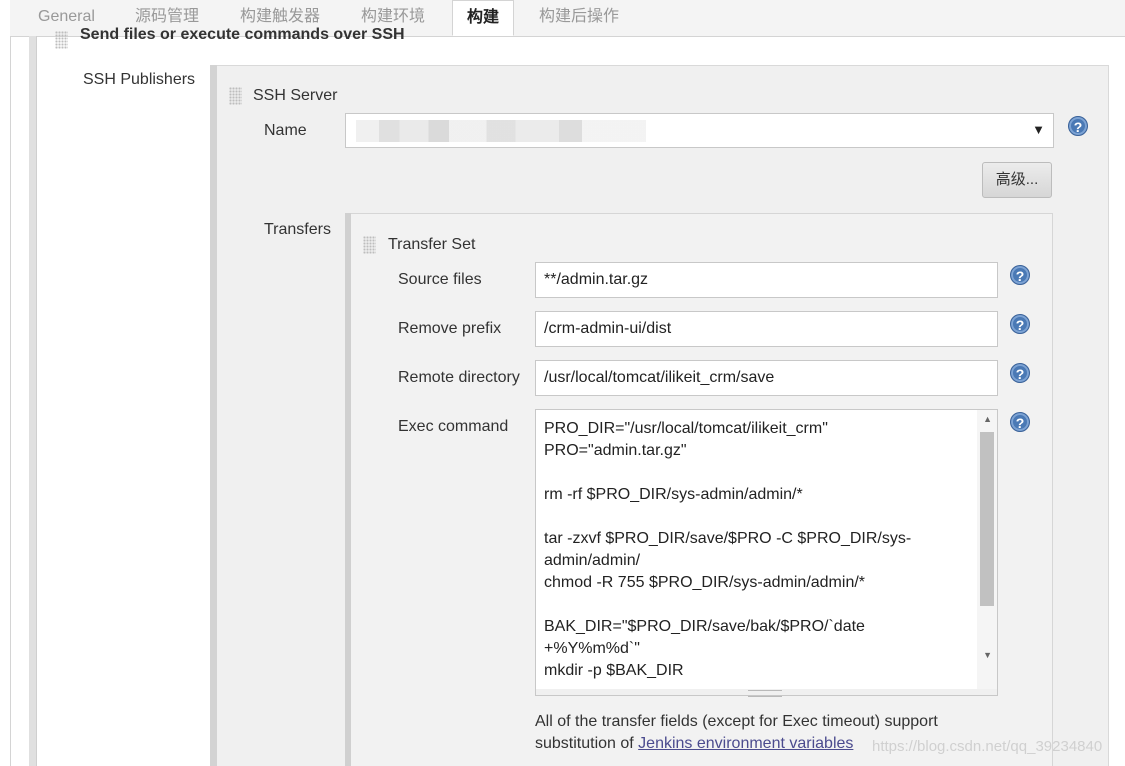 This screenshot has height=766, width=1125. Describe the element at coordinates (765, 693) in the screenshot. I see `resize-grip-icon` at that location.